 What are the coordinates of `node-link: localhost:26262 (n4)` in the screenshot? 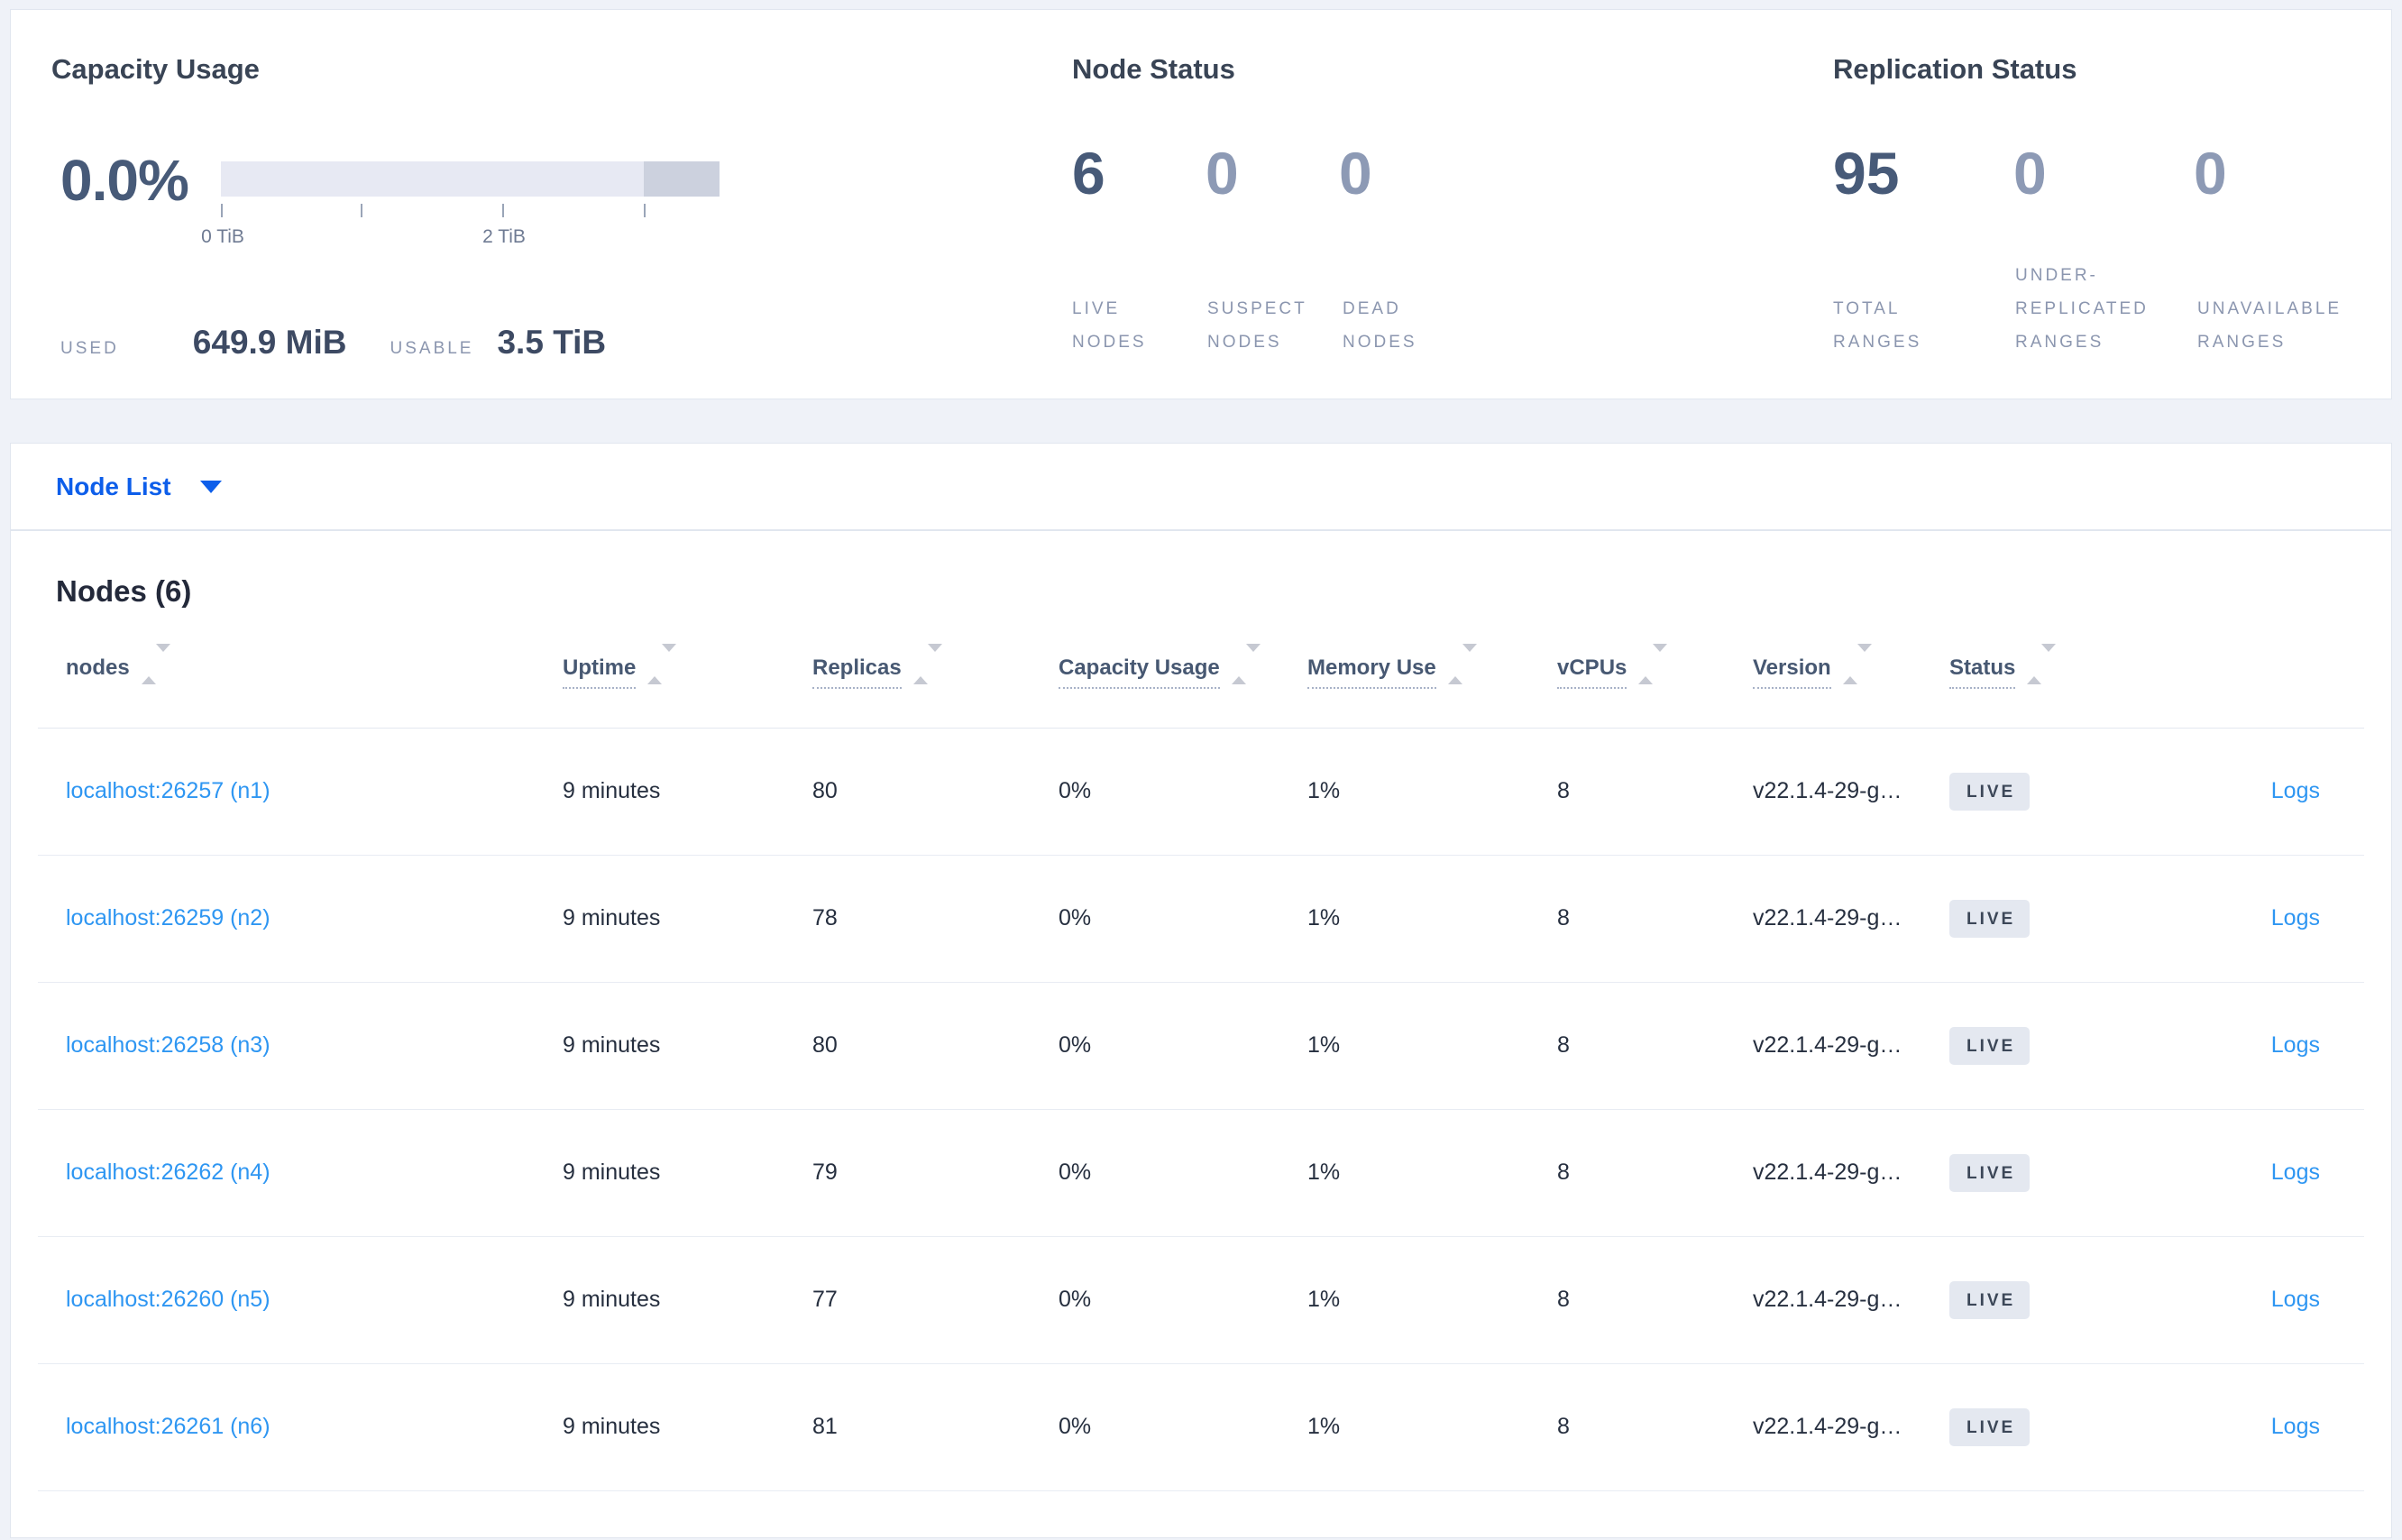 It's located at (168, 1172).